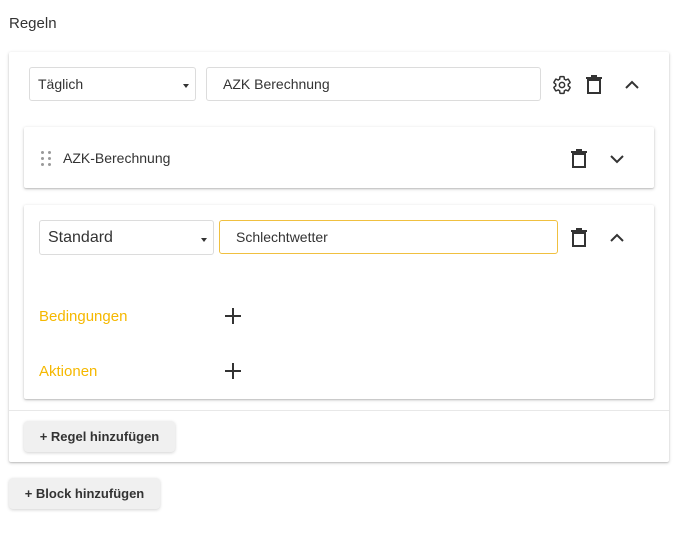  I want to click on divider, so click(339, 410).